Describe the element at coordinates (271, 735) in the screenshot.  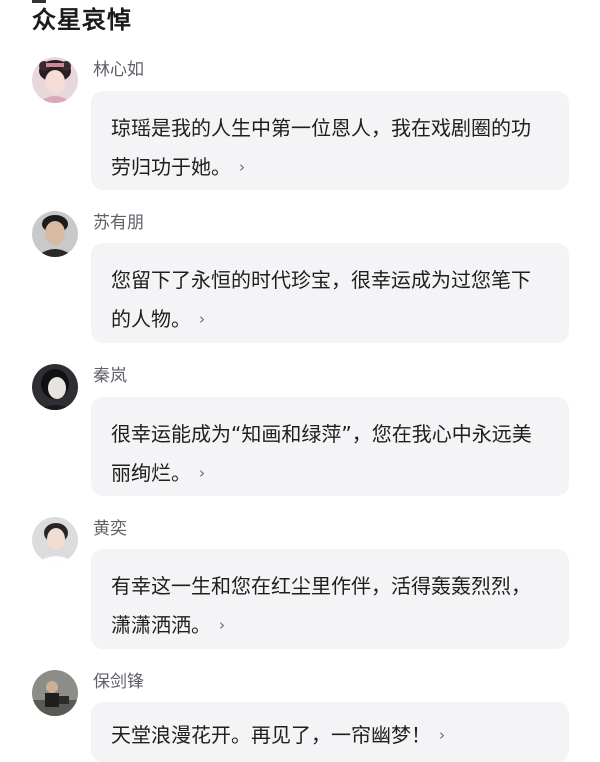
I see `comment-text: 天堂浪漫花开。再见了，一帘幽梦！` at that location.